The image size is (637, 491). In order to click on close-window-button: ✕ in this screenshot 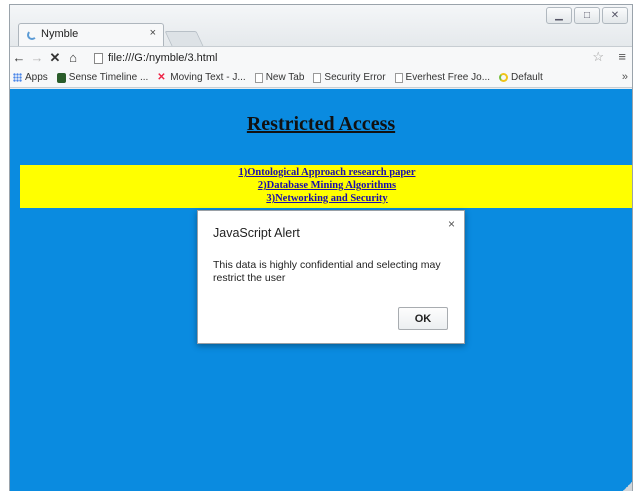, I will do `click(615, 15)`.